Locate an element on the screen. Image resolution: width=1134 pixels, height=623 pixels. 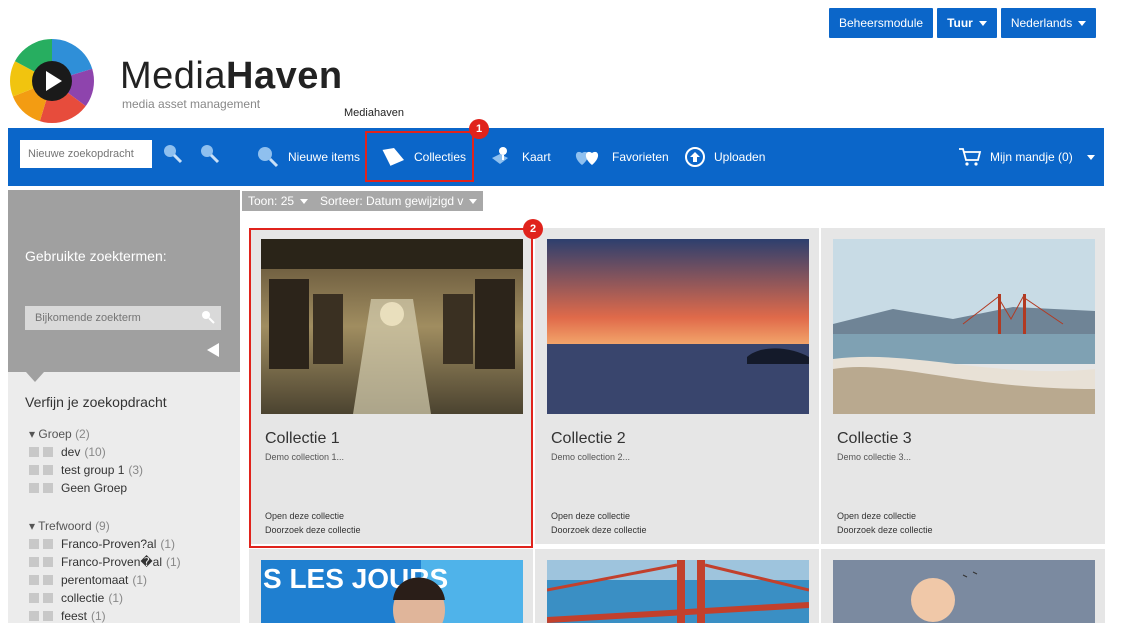
collection-thumbnail-tv: S LES JOURS is located at coordinates (392, 591).